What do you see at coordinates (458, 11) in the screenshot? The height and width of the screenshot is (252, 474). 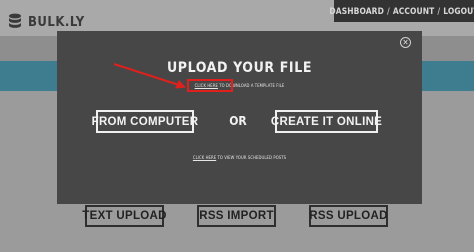 I see `nav-logout: LOGOUT` at bounding box center [458, 11].